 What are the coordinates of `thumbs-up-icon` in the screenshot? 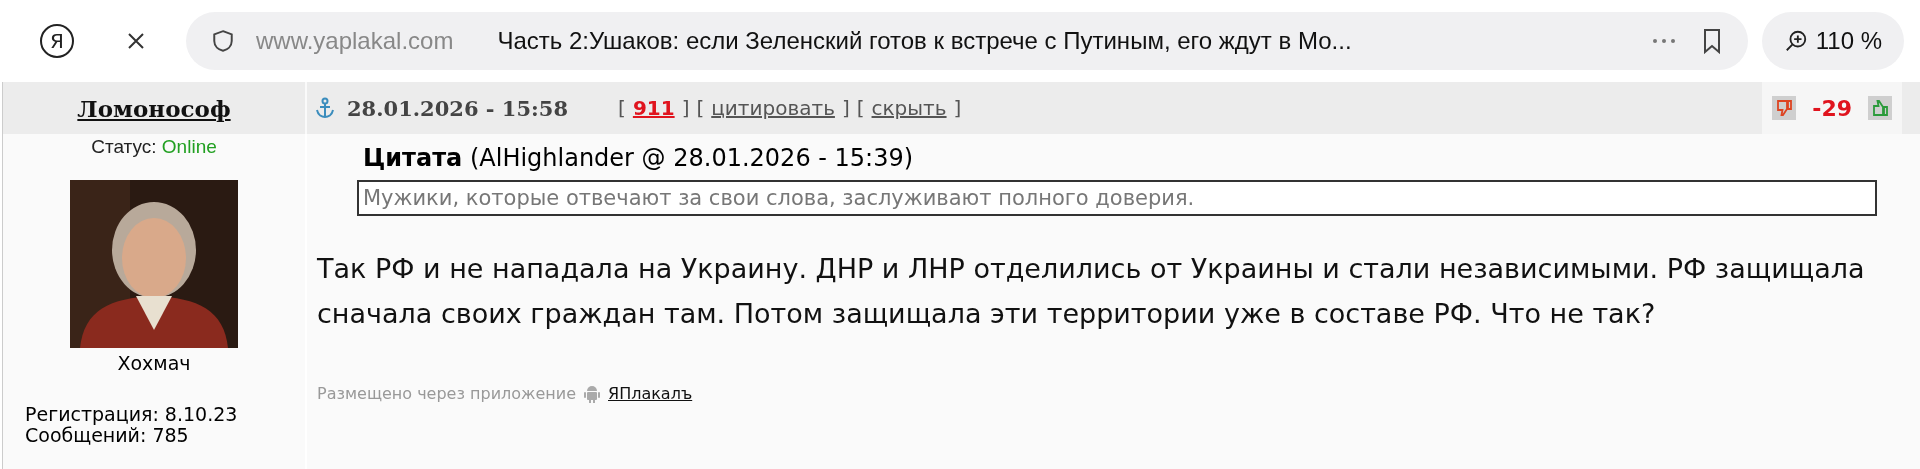 It's located at (1880, 108).